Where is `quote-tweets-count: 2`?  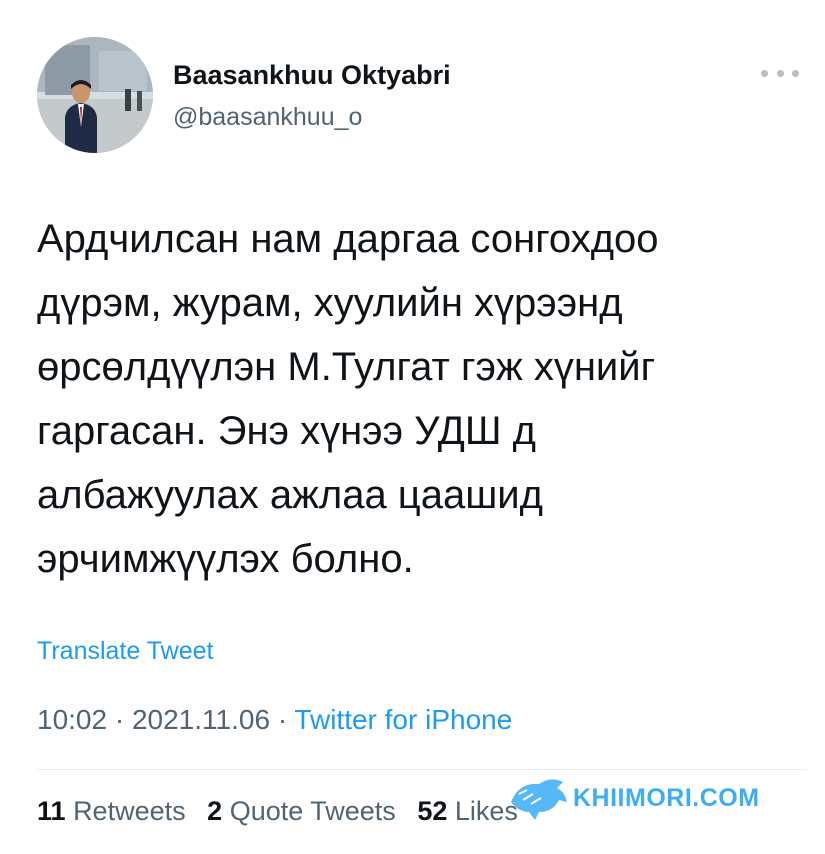 quote-tweets-count: 2 is located at coordinates (215, 811).